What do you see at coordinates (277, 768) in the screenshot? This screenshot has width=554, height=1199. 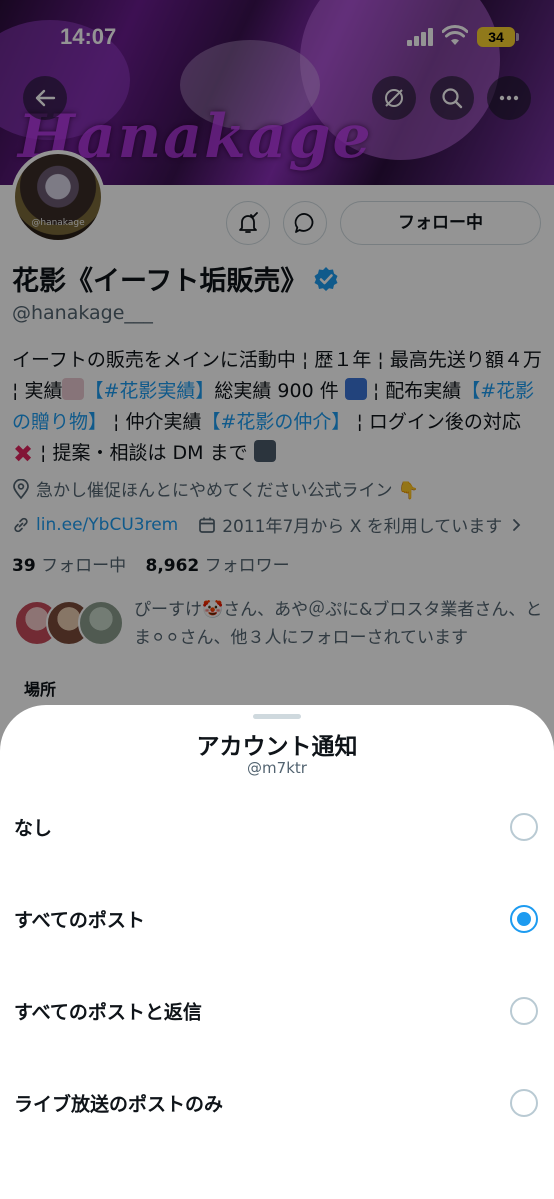 I see `sheet-subtitle: @m7ktr` at bounding box center [277, 768].